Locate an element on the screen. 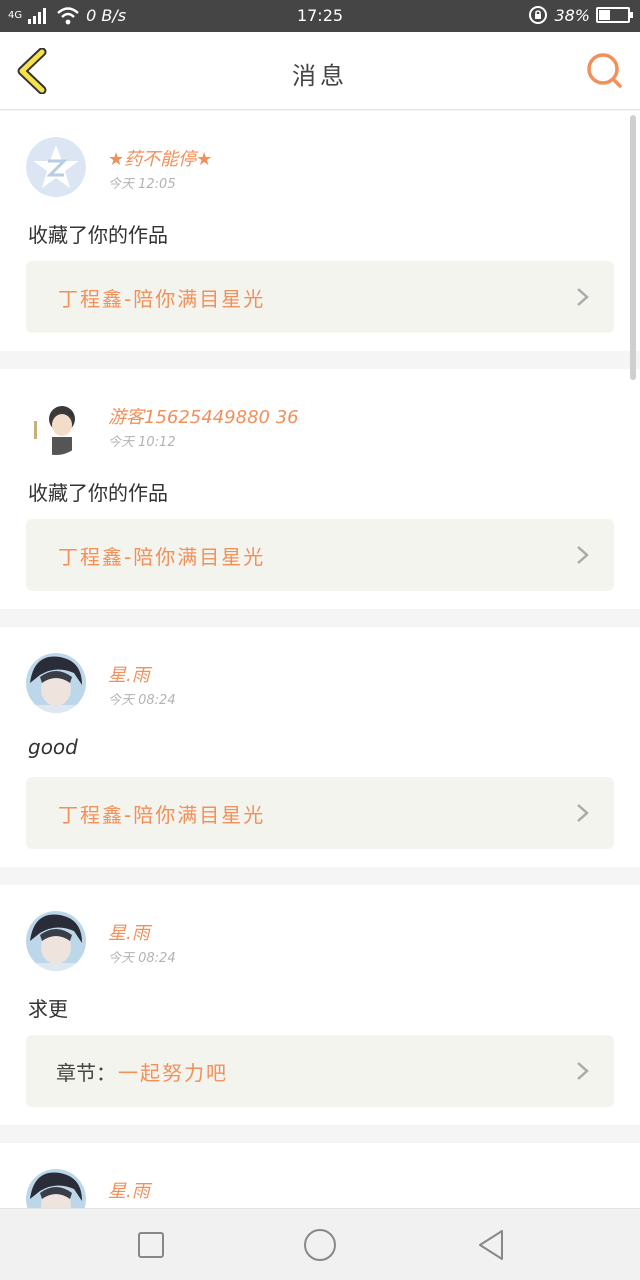  circle-icon is located at coordinates (320, 1245).